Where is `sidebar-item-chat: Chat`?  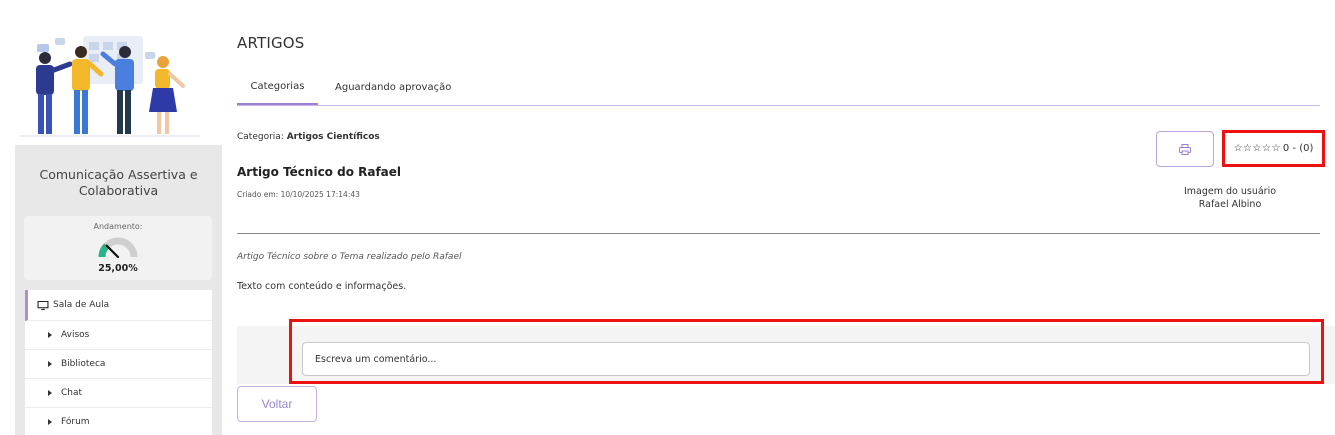 sidebar-item-chat: Chat is located at coordinates (118, 393).